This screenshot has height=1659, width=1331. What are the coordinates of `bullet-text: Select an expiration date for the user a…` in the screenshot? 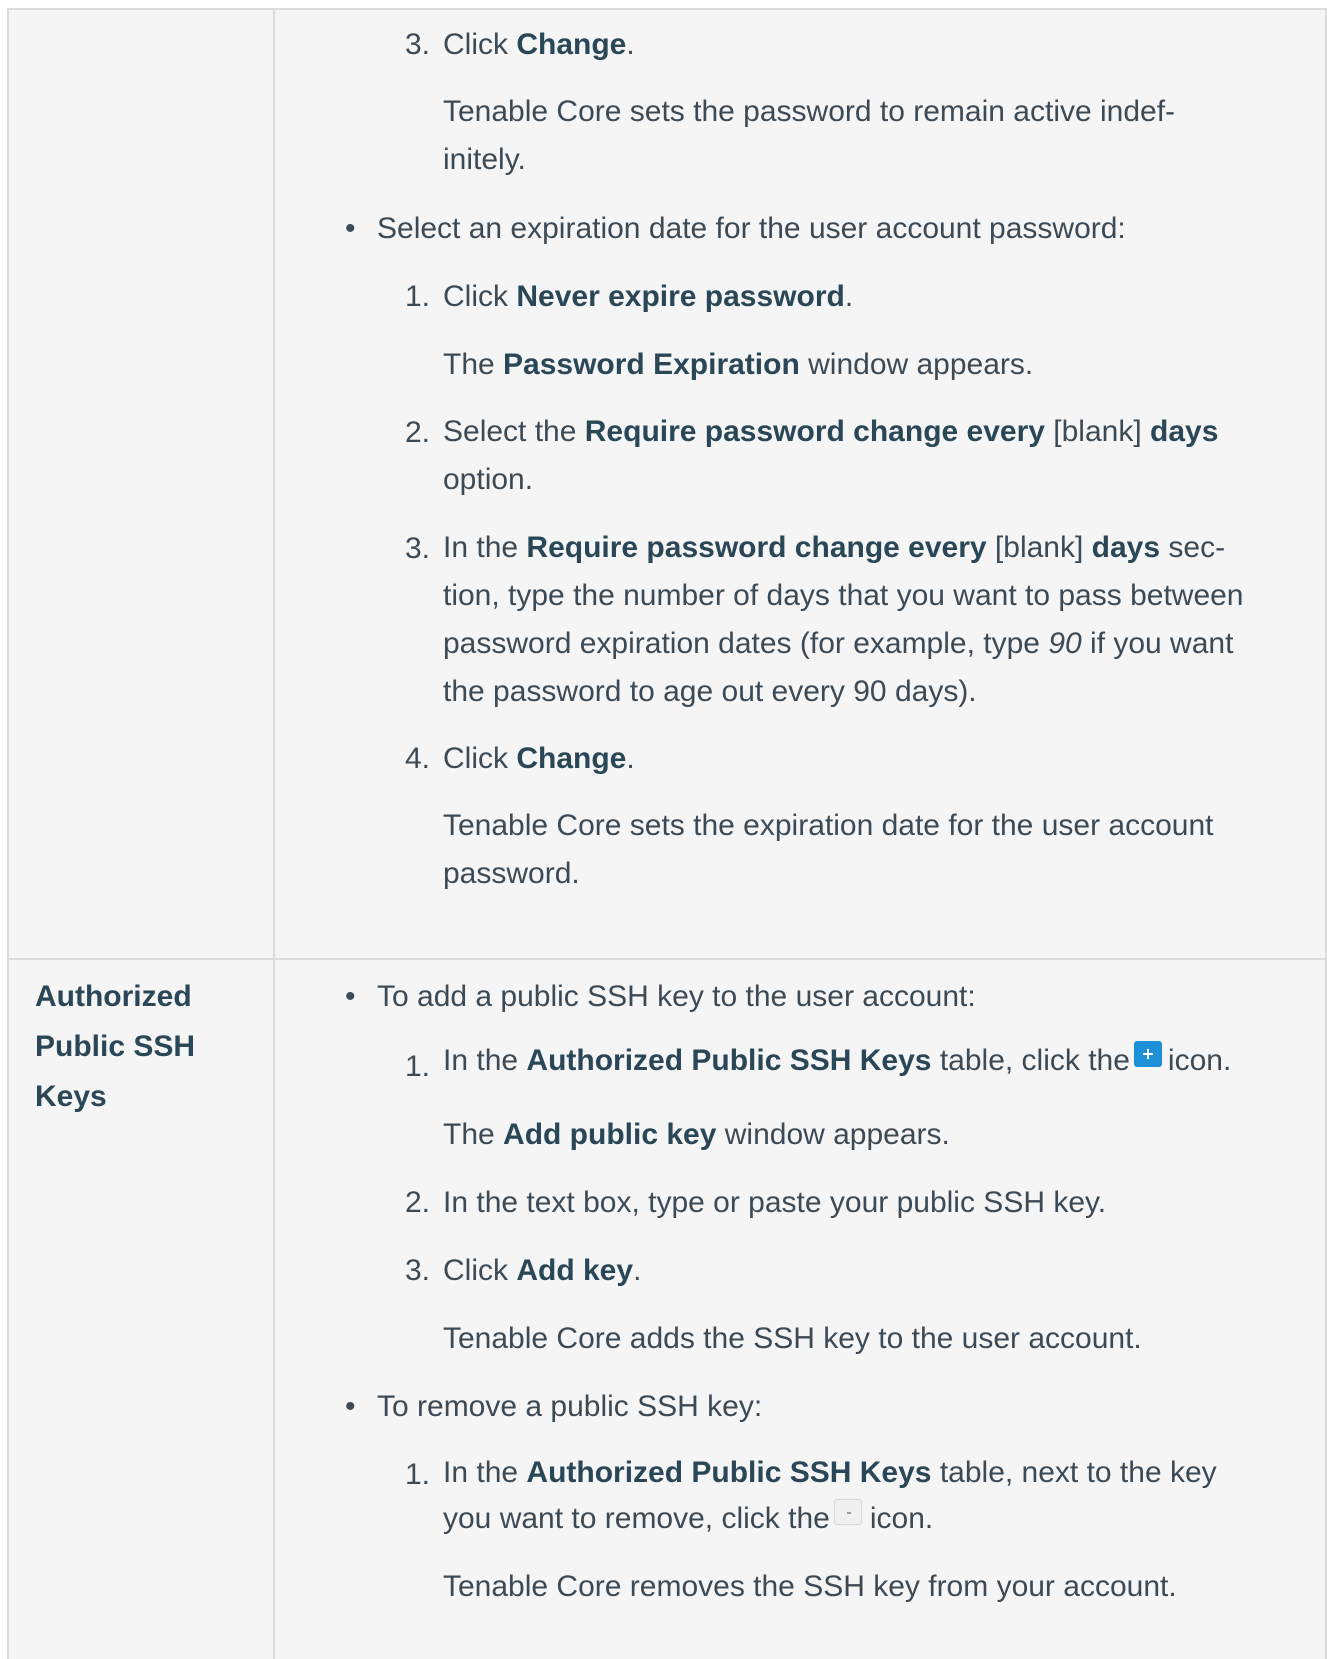 It's located at (751, 228).